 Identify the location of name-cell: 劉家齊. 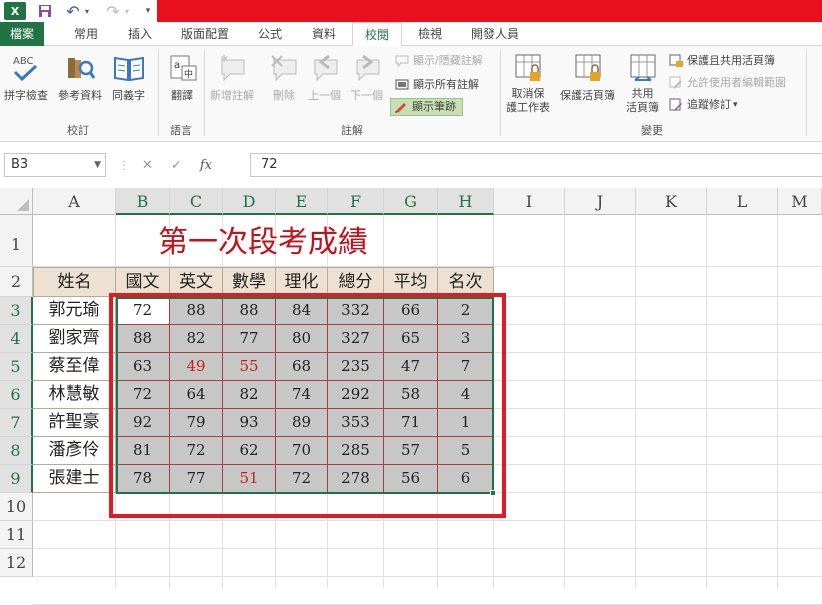
(74, 339).